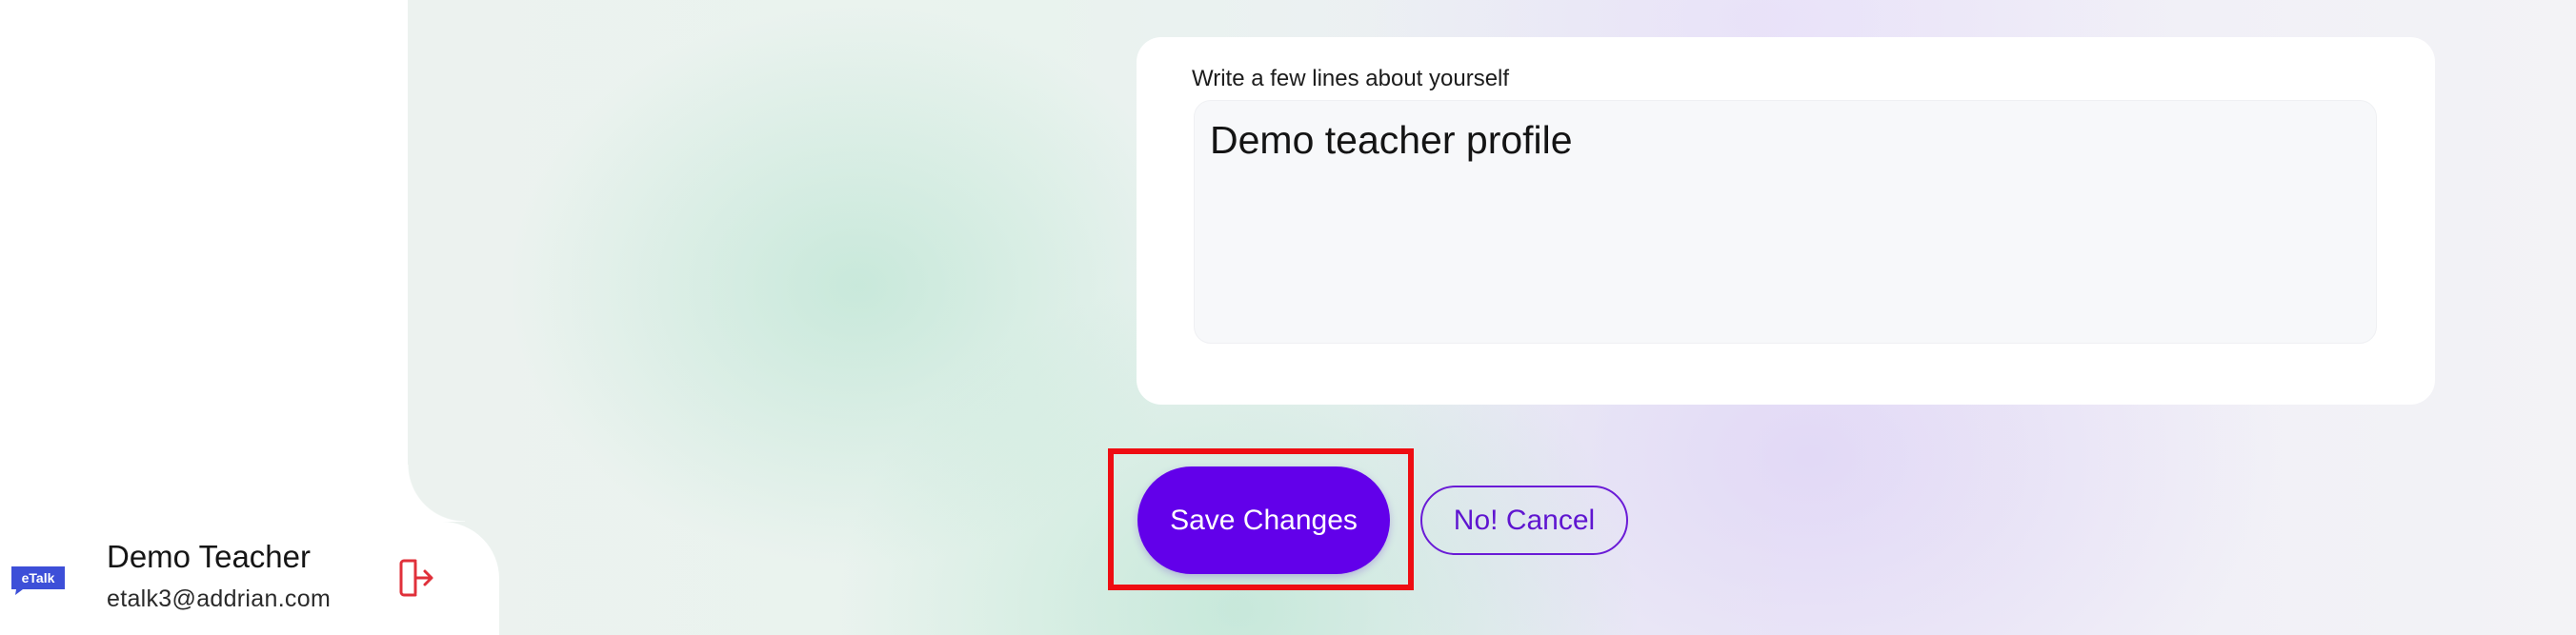 Image resolution: width=2576 pixels, height=635 pixels. I want to click on sidebar, so click(204, 261).